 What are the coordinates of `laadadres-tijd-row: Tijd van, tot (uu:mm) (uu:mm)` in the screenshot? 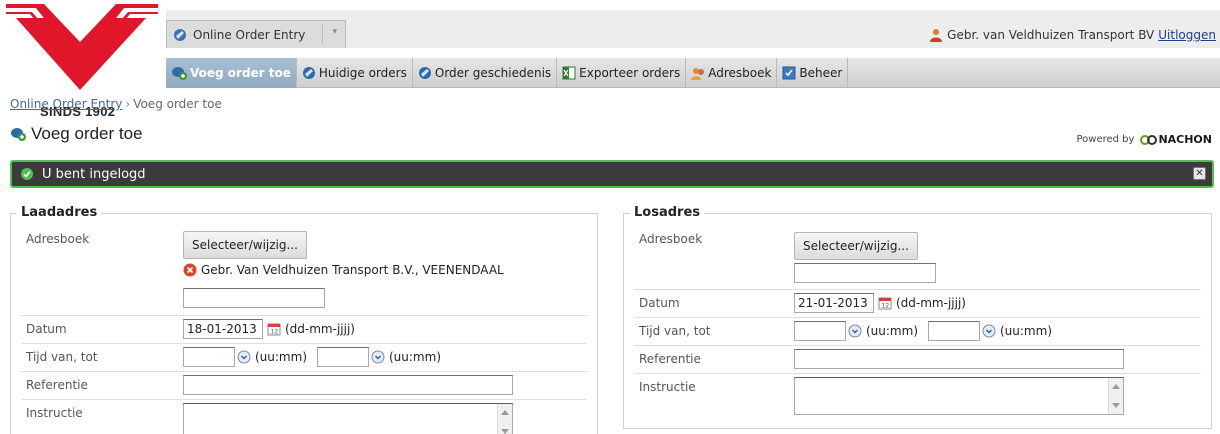 It's located at (304, 358).